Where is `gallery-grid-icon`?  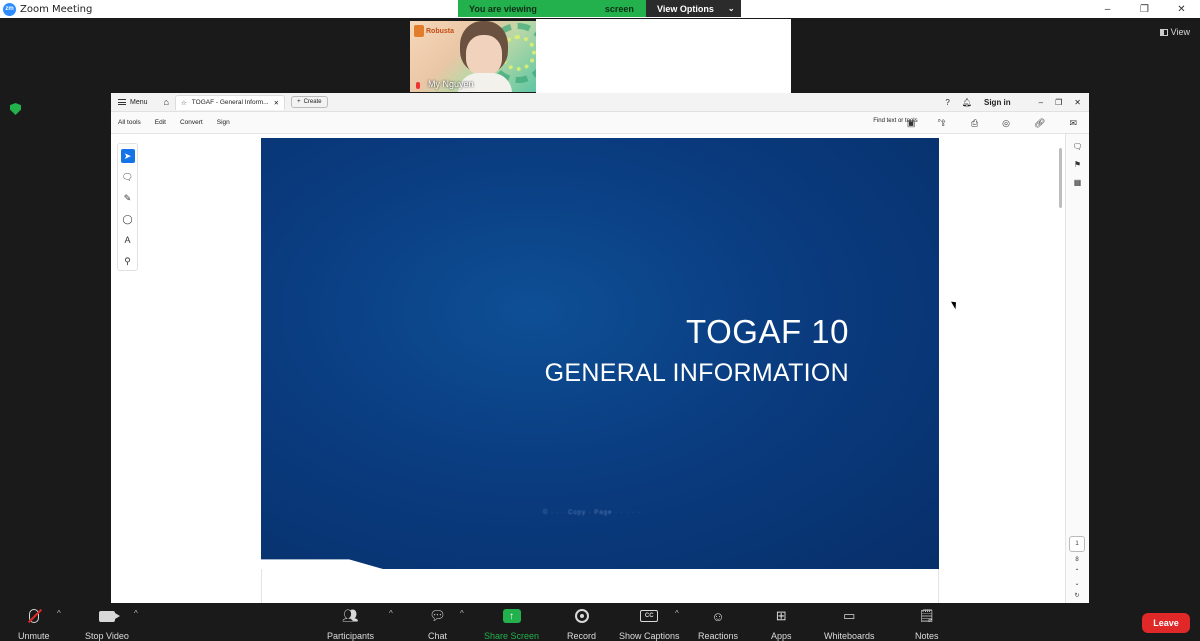 gallery-grid-icon is located at coordinates (1163, 32).